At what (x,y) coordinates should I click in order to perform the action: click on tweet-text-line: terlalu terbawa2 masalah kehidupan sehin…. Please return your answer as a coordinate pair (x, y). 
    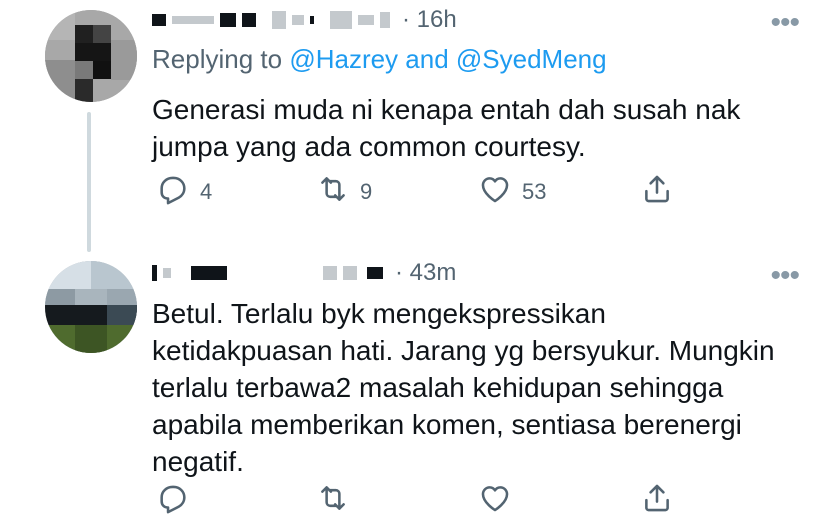
    Looking at the image, I should click on (438, 387).